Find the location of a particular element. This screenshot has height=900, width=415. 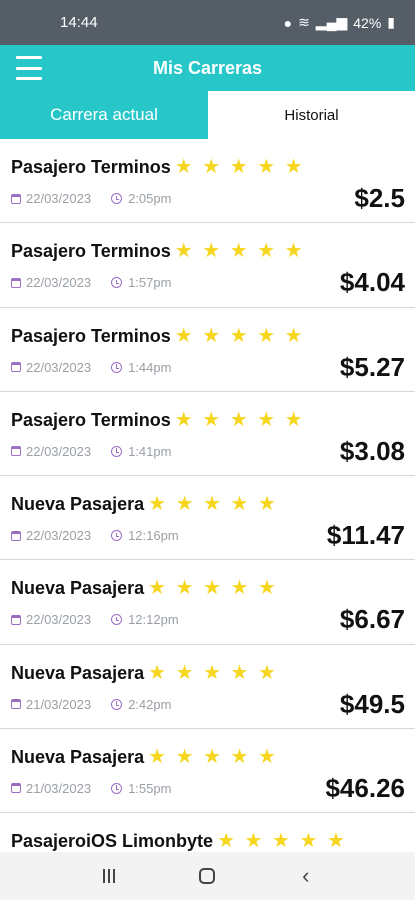

home-button is located at coordinates (207, 876).